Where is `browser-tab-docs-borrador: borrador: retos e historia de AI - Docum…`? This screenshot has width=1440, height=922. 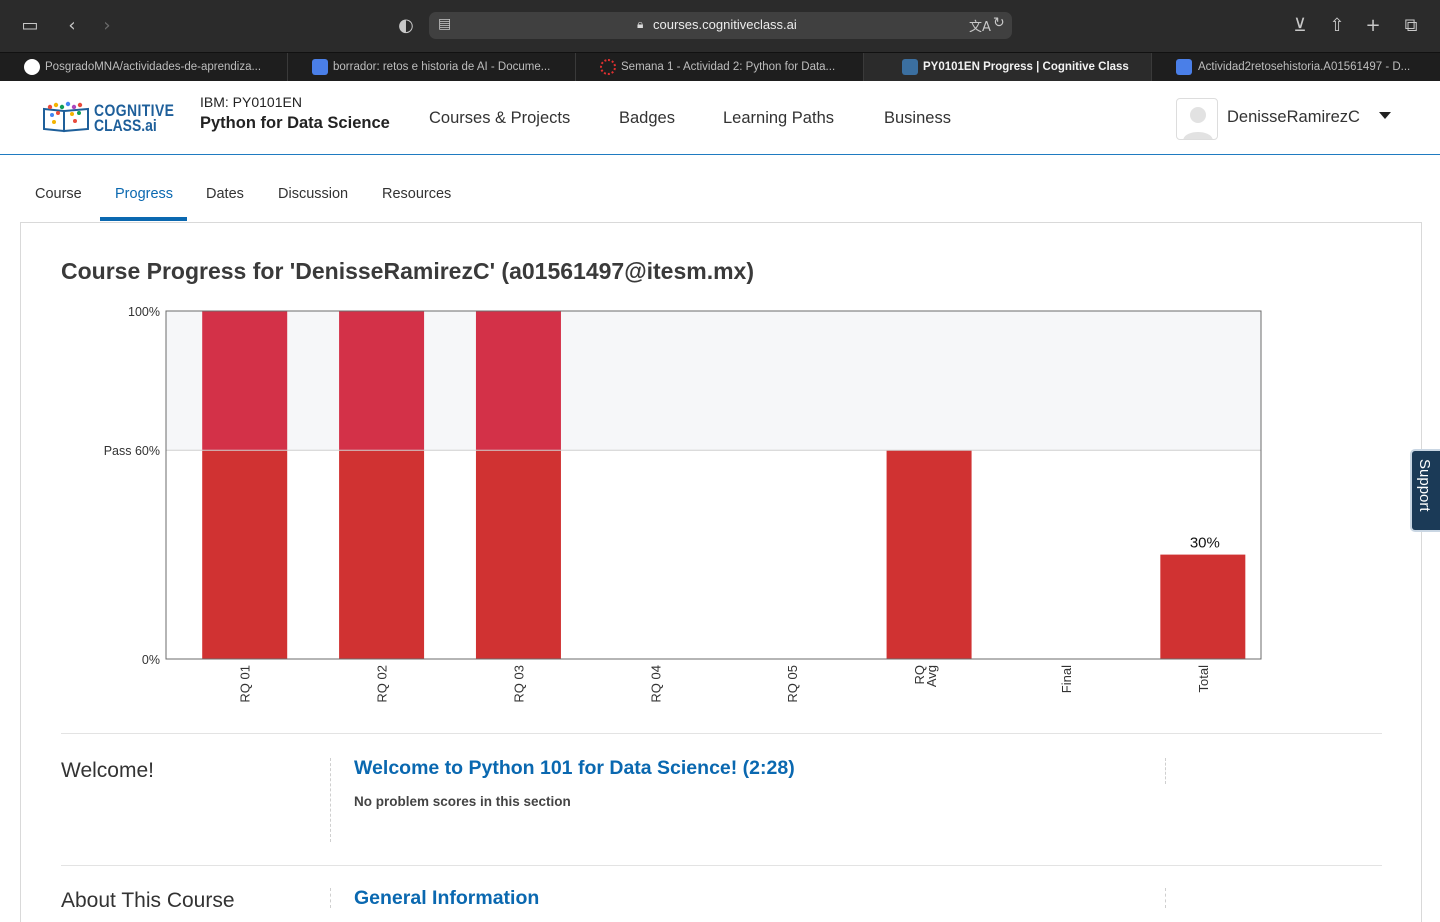
browser-tab-docs-borrador: borrador: retos e historia de AI - Docum… is located at coordinates (432, 67).